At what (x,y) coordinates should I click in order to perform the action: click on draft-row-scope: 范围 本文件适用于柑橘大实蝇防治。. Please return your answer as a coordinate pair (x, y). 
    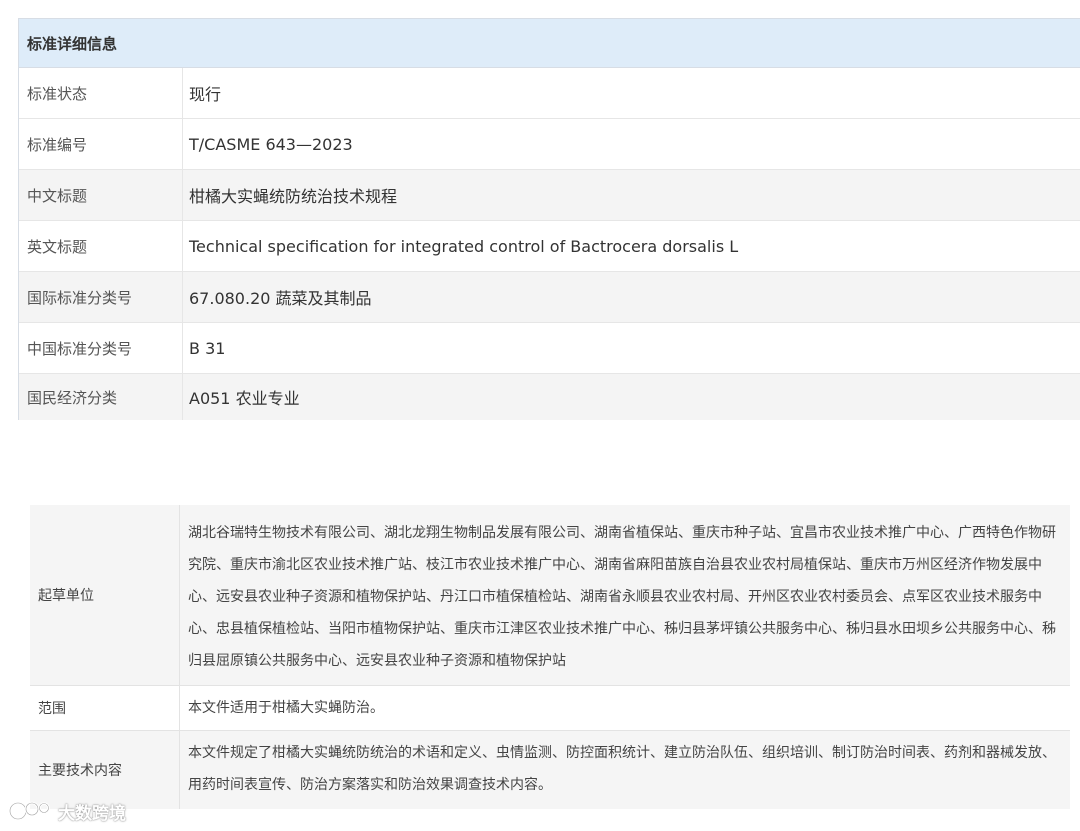
    Looking at the image, I should click on (550, 708).